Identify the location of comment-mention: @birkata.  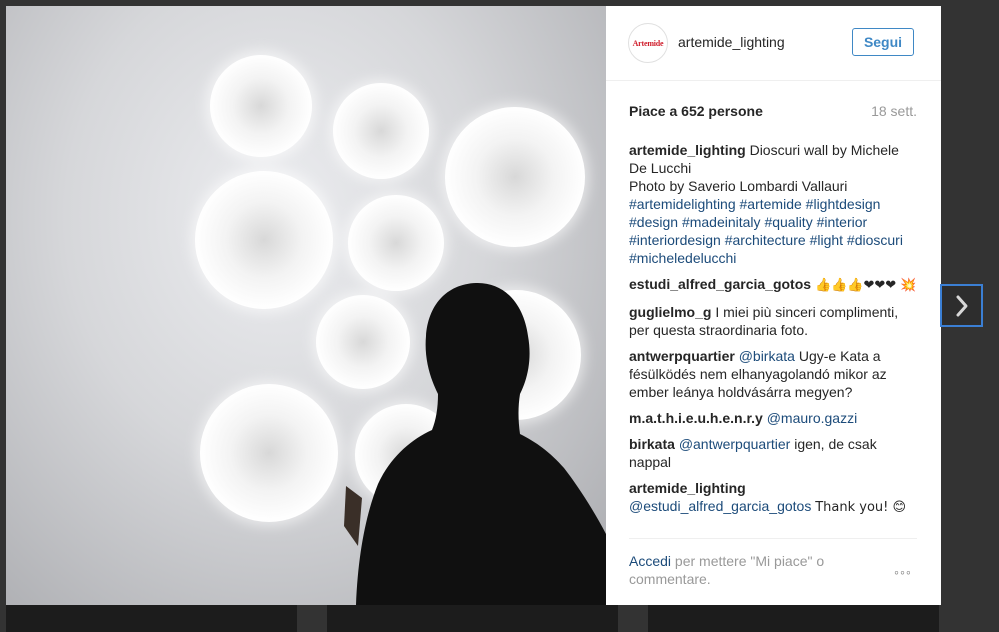
(767, 356).